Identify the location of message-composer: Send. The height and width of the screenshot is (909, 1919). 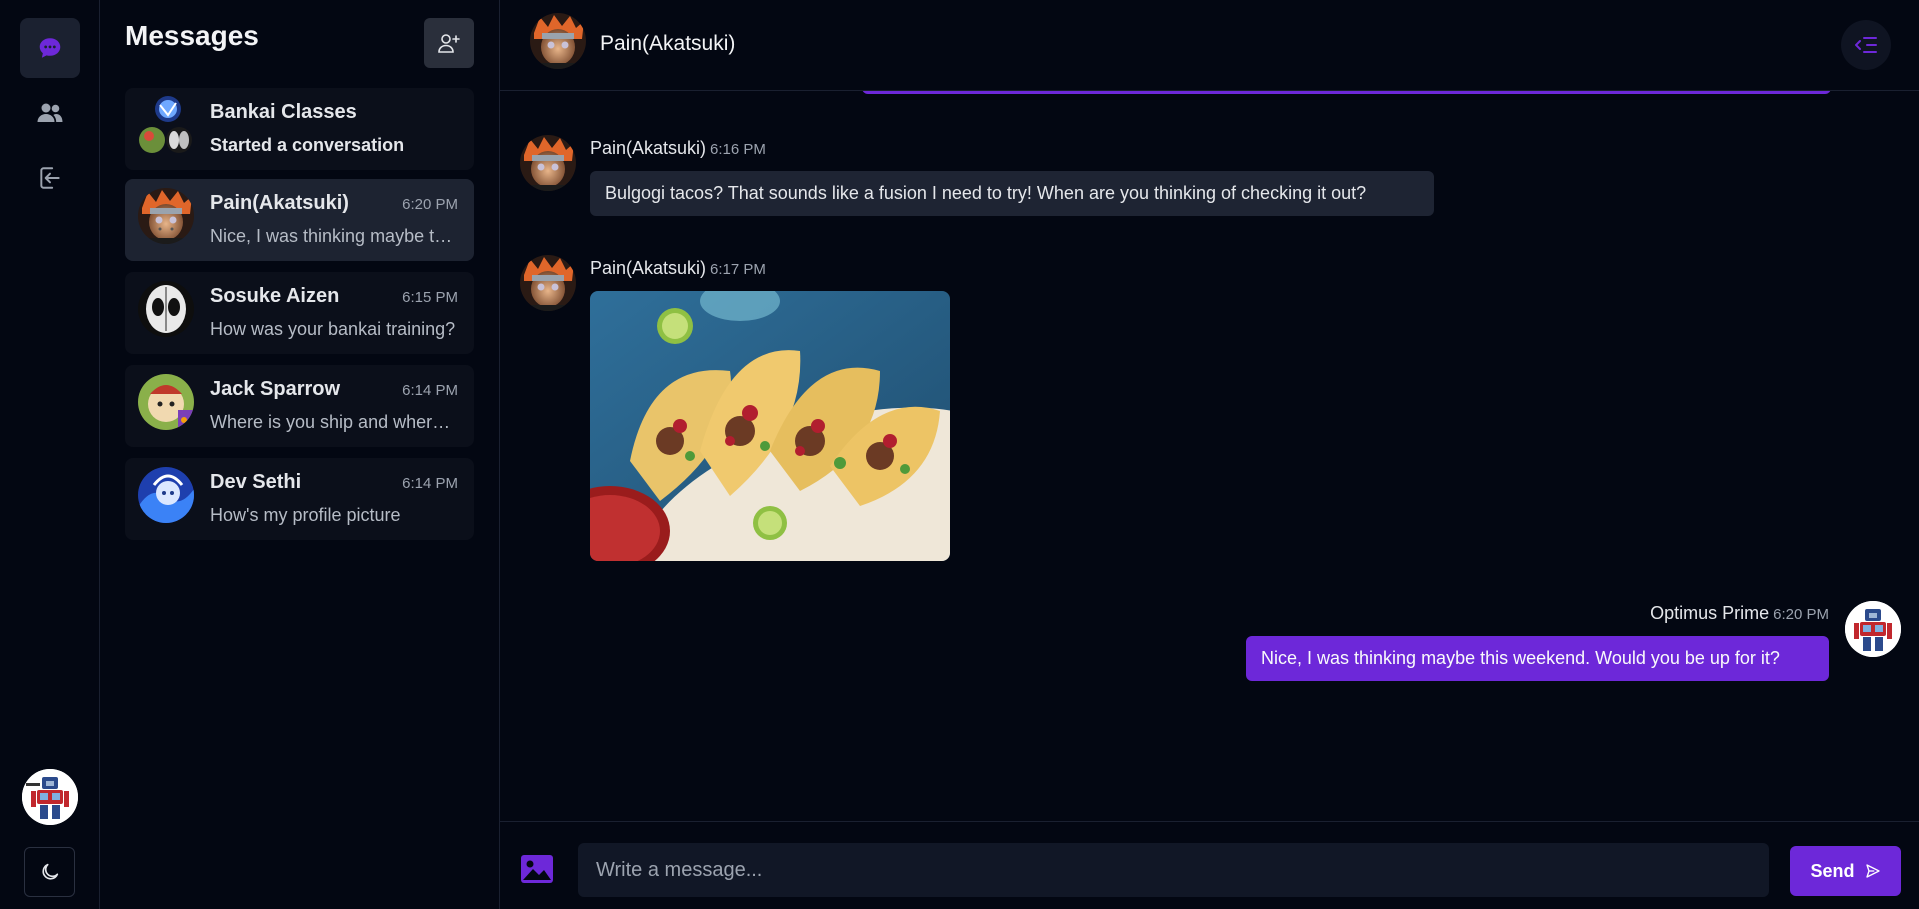
(1209, 865).